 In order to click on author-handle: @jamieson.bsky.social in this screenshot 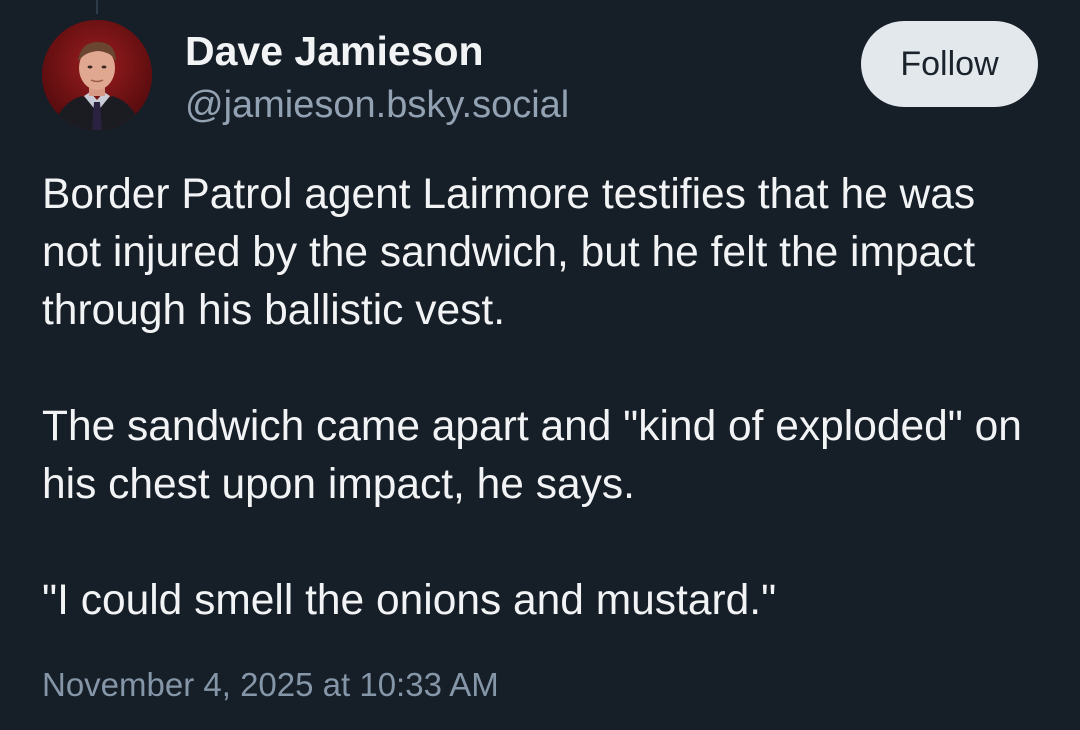, I will do `click(377, 105)`.